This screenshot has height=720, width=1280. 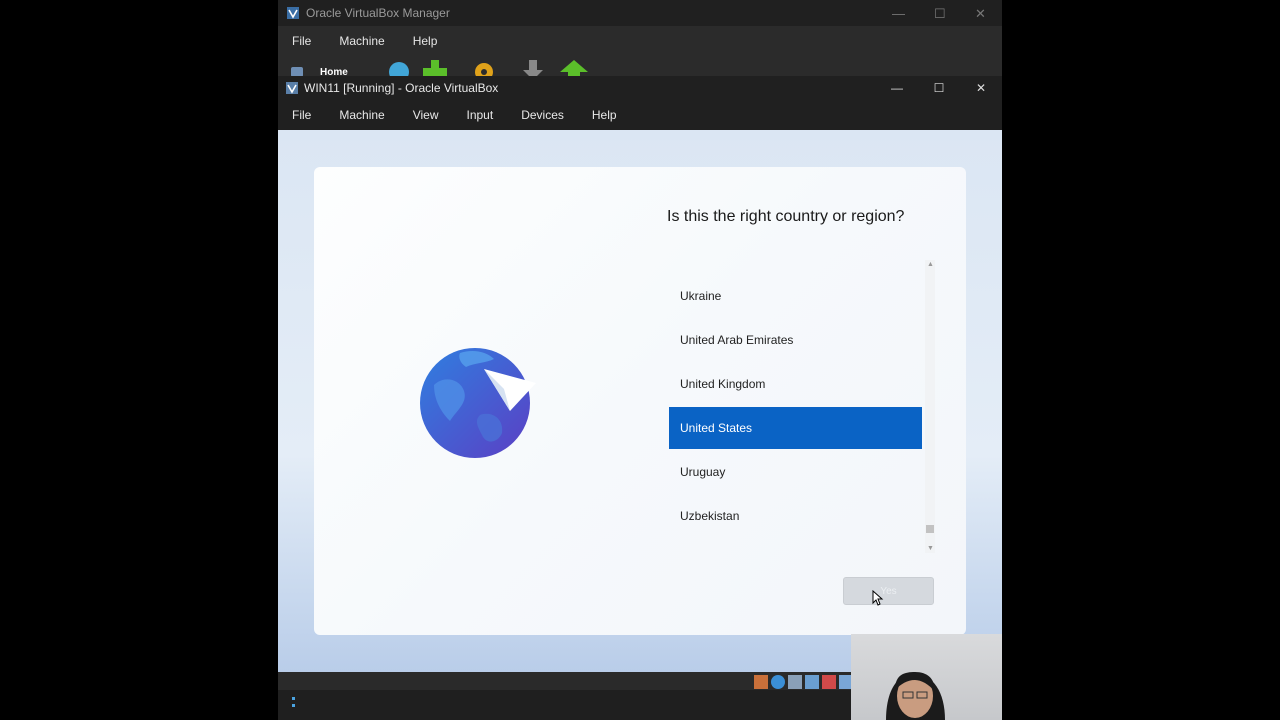 What do you see at coordinates (915, 696) in the screenshot?
I see `webcam-person-image` at bounding box center [915, 696].